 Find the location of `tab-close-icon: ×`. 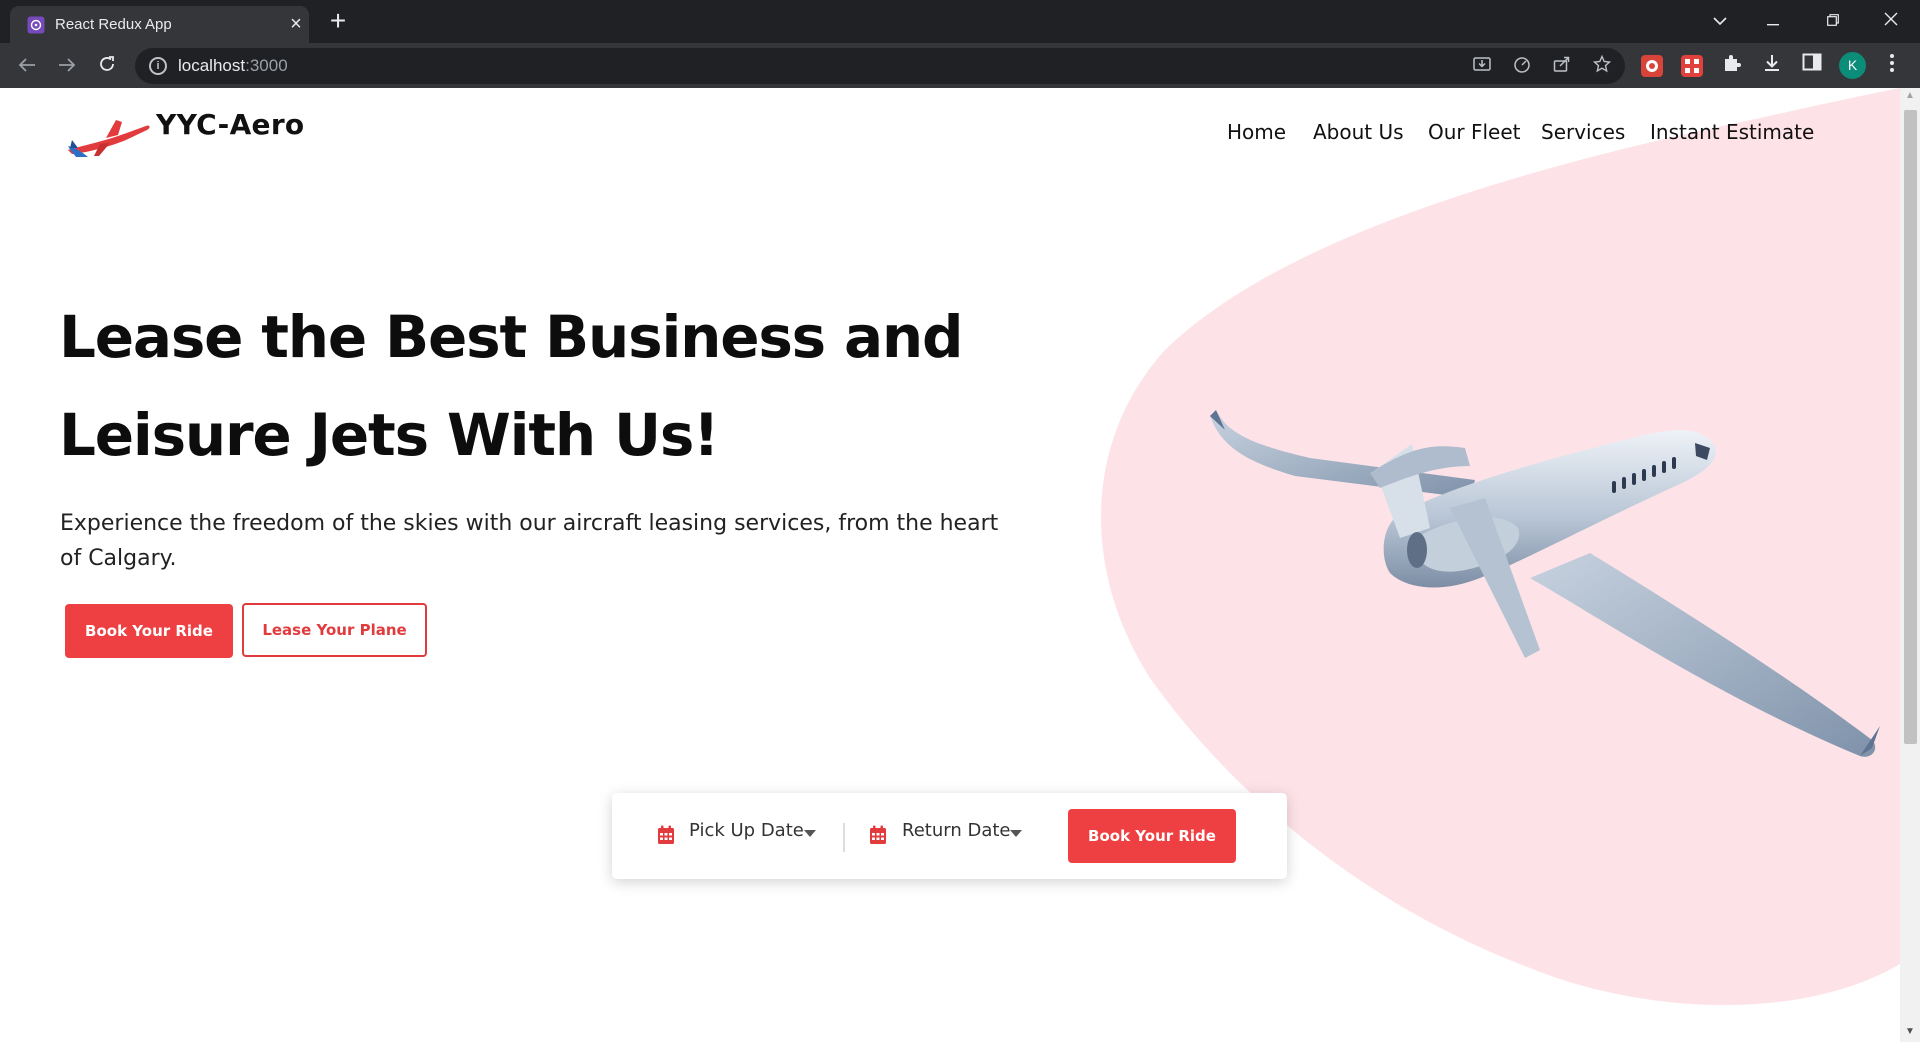

tab-close-icon: × is located at coordinates (296, 24).